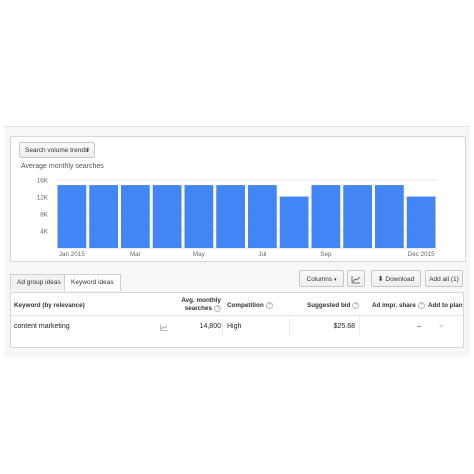  Describe the element at coordinates (245, 306) in the screenshot. I see `header-label: Competition` at that location.